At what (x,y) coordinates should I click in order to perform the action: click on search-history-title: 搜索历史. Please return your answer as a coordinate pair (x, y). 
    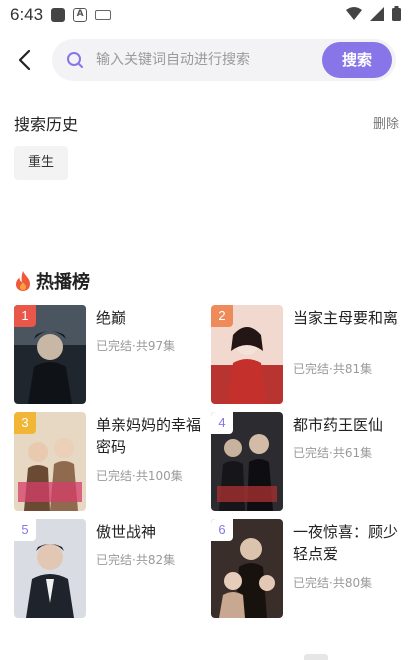
    Looking at the image, I should click on (46, 124).